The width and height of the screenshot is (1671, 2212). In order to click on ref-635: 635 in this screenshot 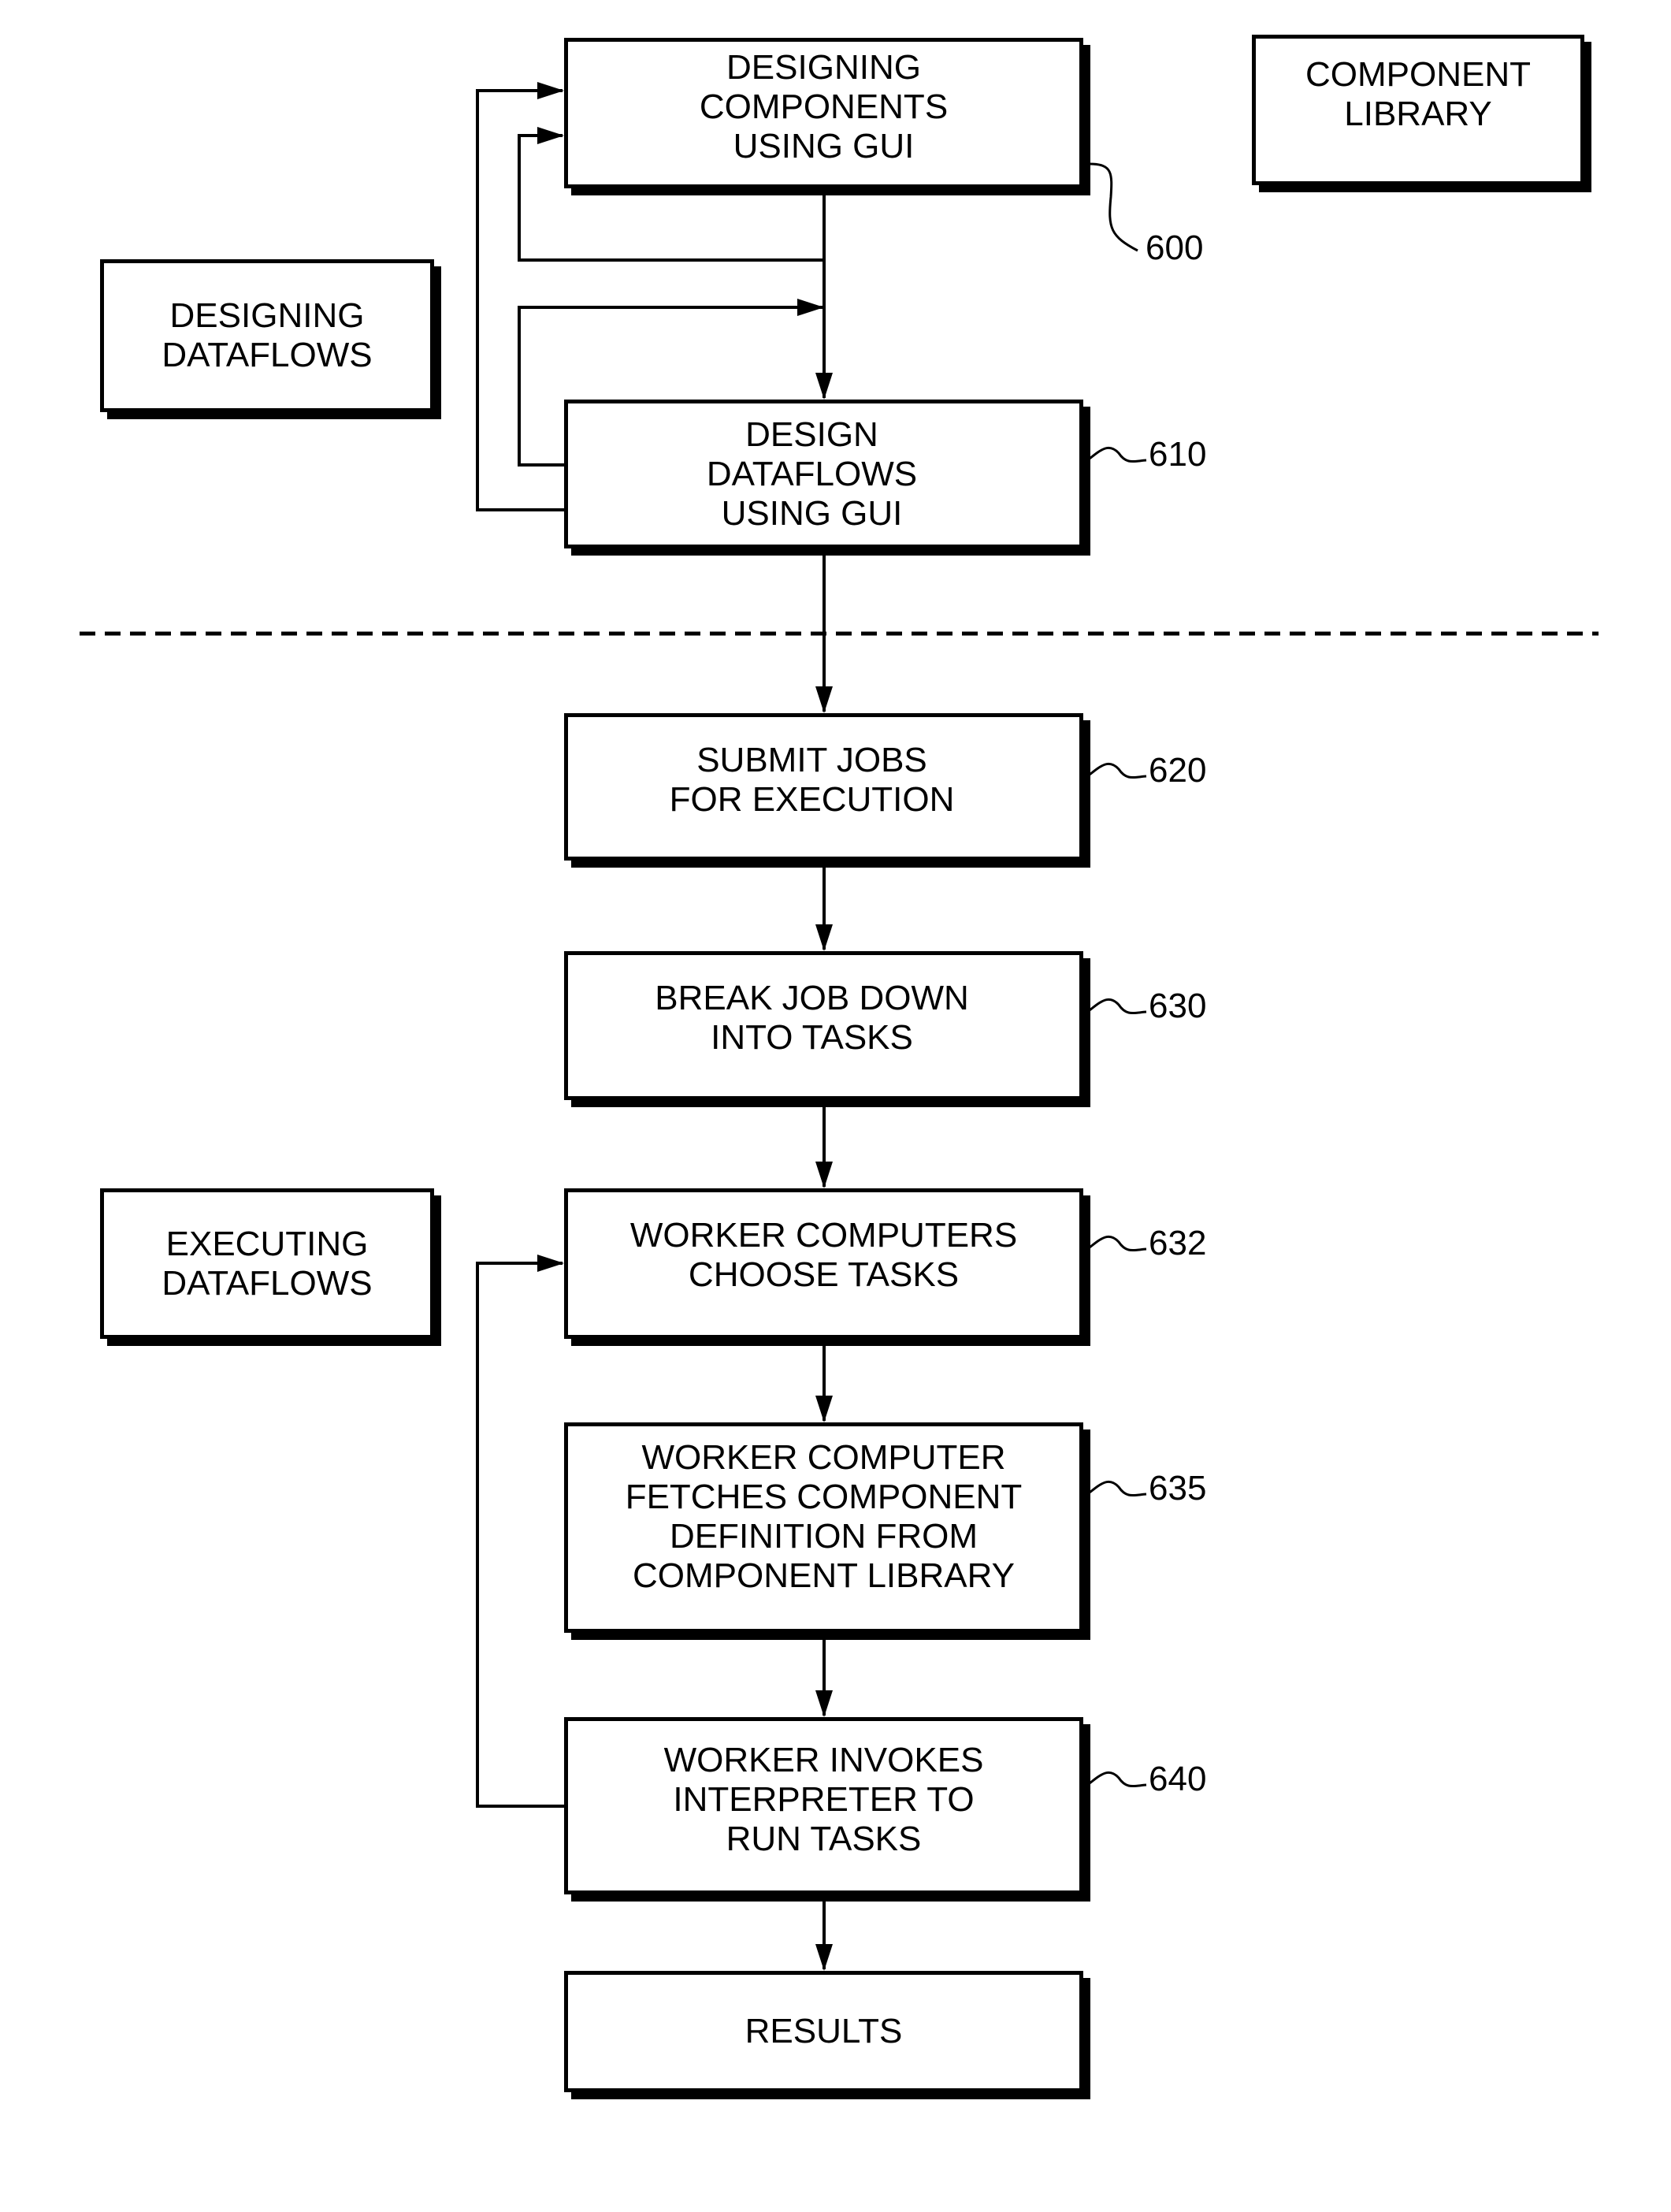, I will do `click(1178, 1489)`.